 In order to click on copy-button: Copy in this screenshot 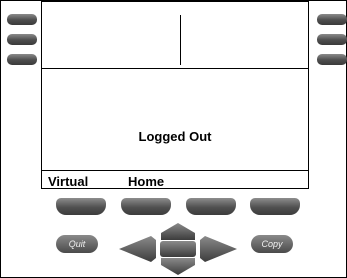, I will do `click(272, 244)`.